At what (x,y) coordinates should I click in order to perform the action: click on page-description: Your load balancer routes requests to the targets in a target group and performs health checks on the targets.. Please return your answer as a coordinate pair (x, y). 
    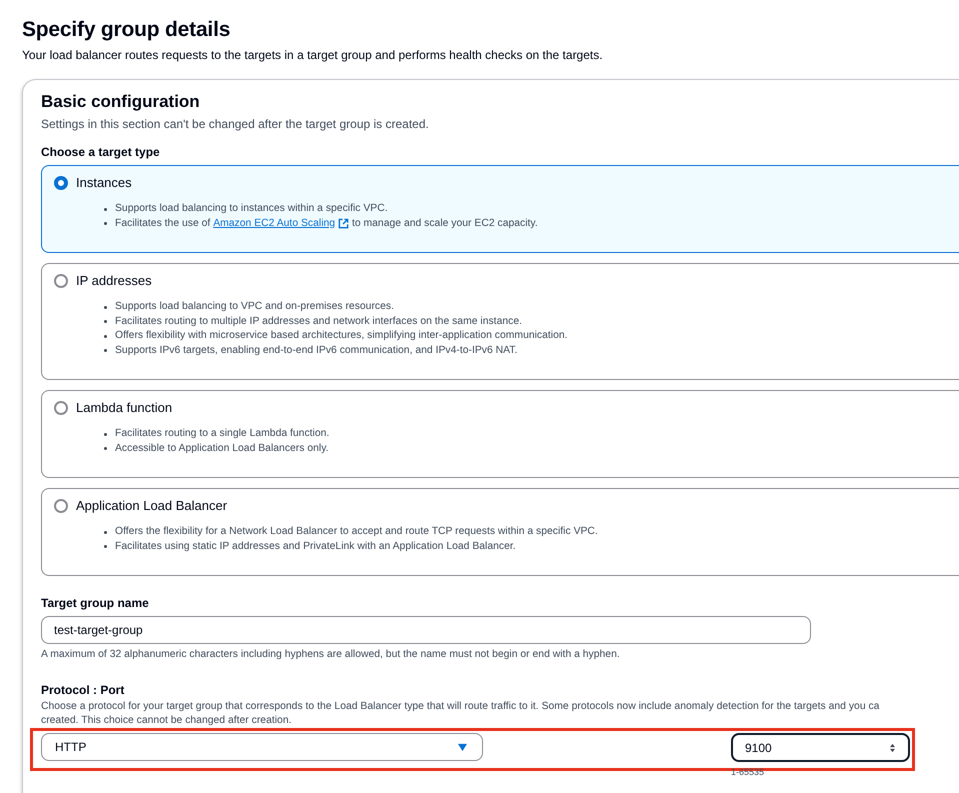
    Looking at the image, I should click on (313, 55).